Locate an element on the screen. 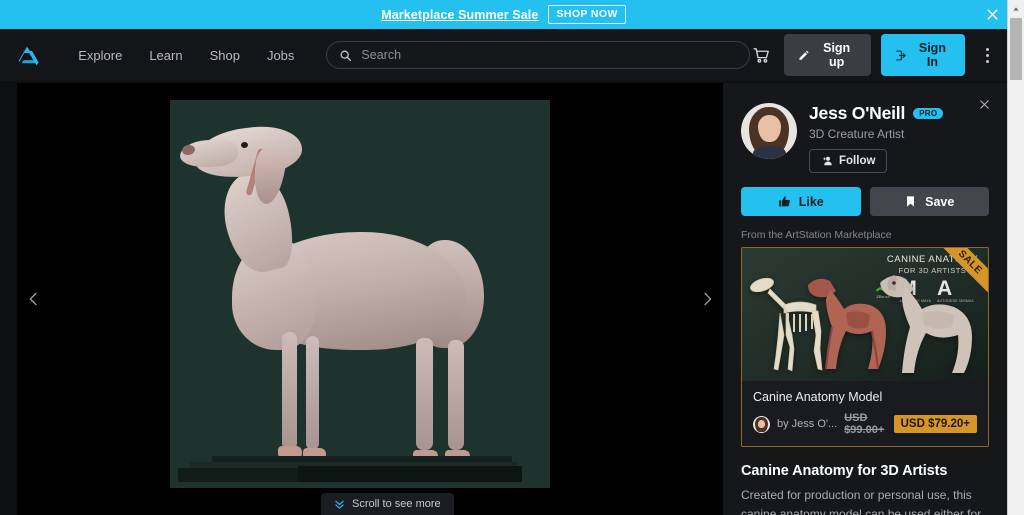 The width and height of the screenshot is (1024, 515). page-scrollbar is located at coordinates (1015, 257).